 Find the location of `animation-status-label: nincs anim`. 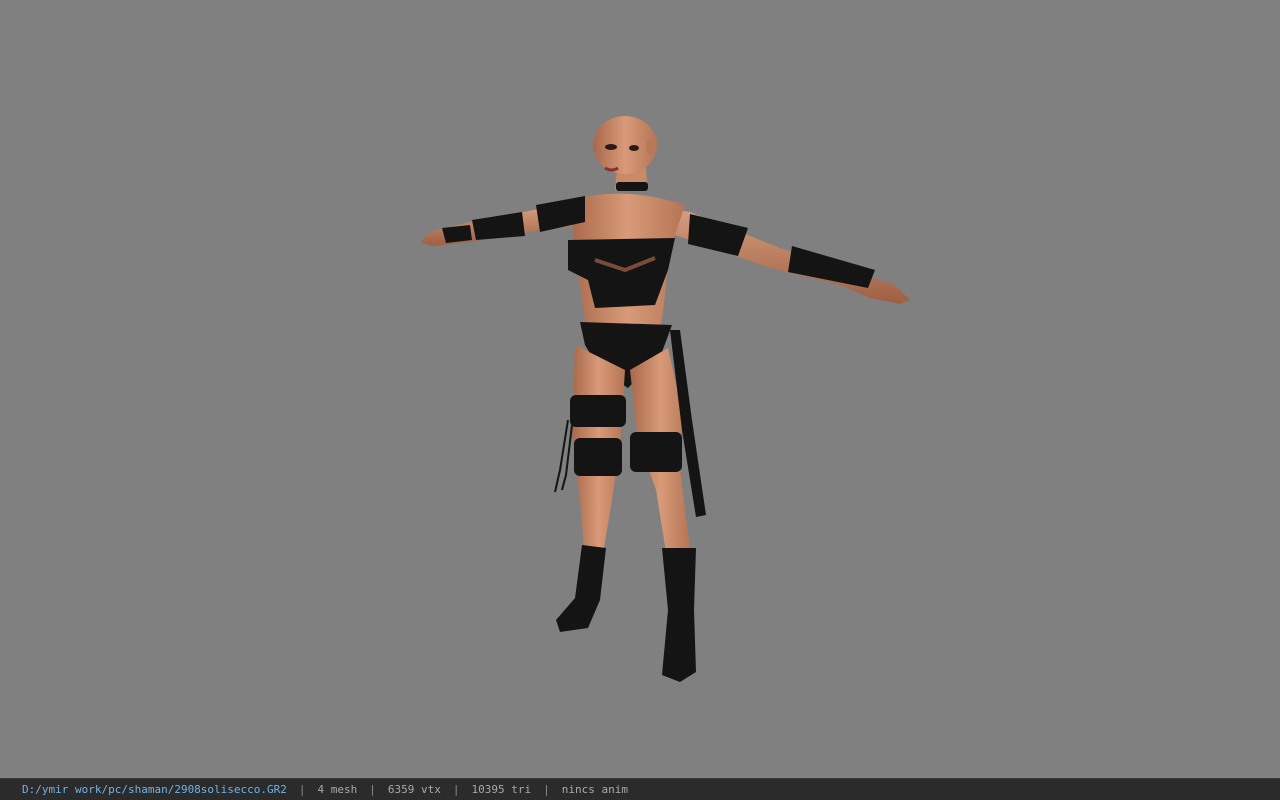

animation-status-label: nincs anim is located at coordinates (594, 789).